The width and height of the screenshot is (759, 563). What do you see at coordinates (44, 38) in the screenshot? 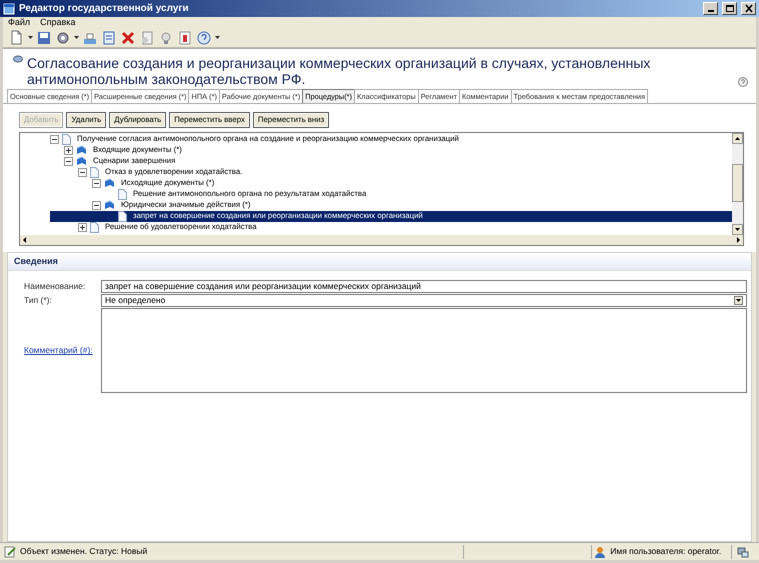
I see `save-icon` at bounding box center [44, 38].